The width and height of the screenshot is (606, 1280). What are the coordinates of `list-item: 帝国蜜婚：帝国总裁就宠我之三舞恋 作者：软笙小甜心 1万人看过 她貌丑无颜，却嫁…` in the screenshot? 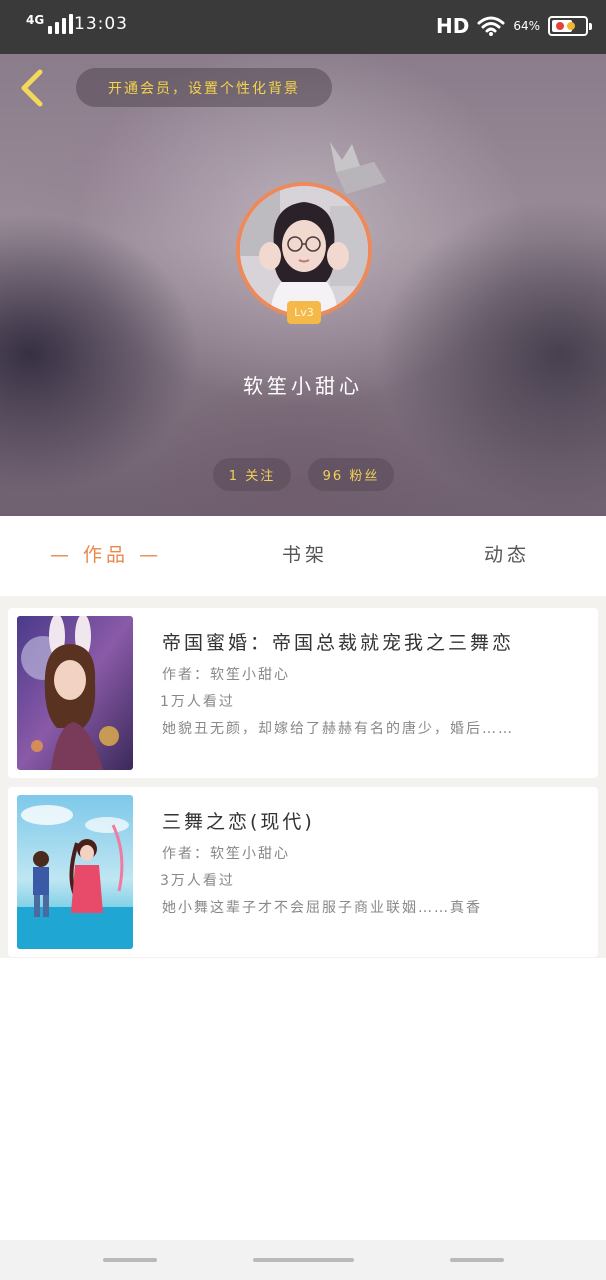 It's located at (303, 693).